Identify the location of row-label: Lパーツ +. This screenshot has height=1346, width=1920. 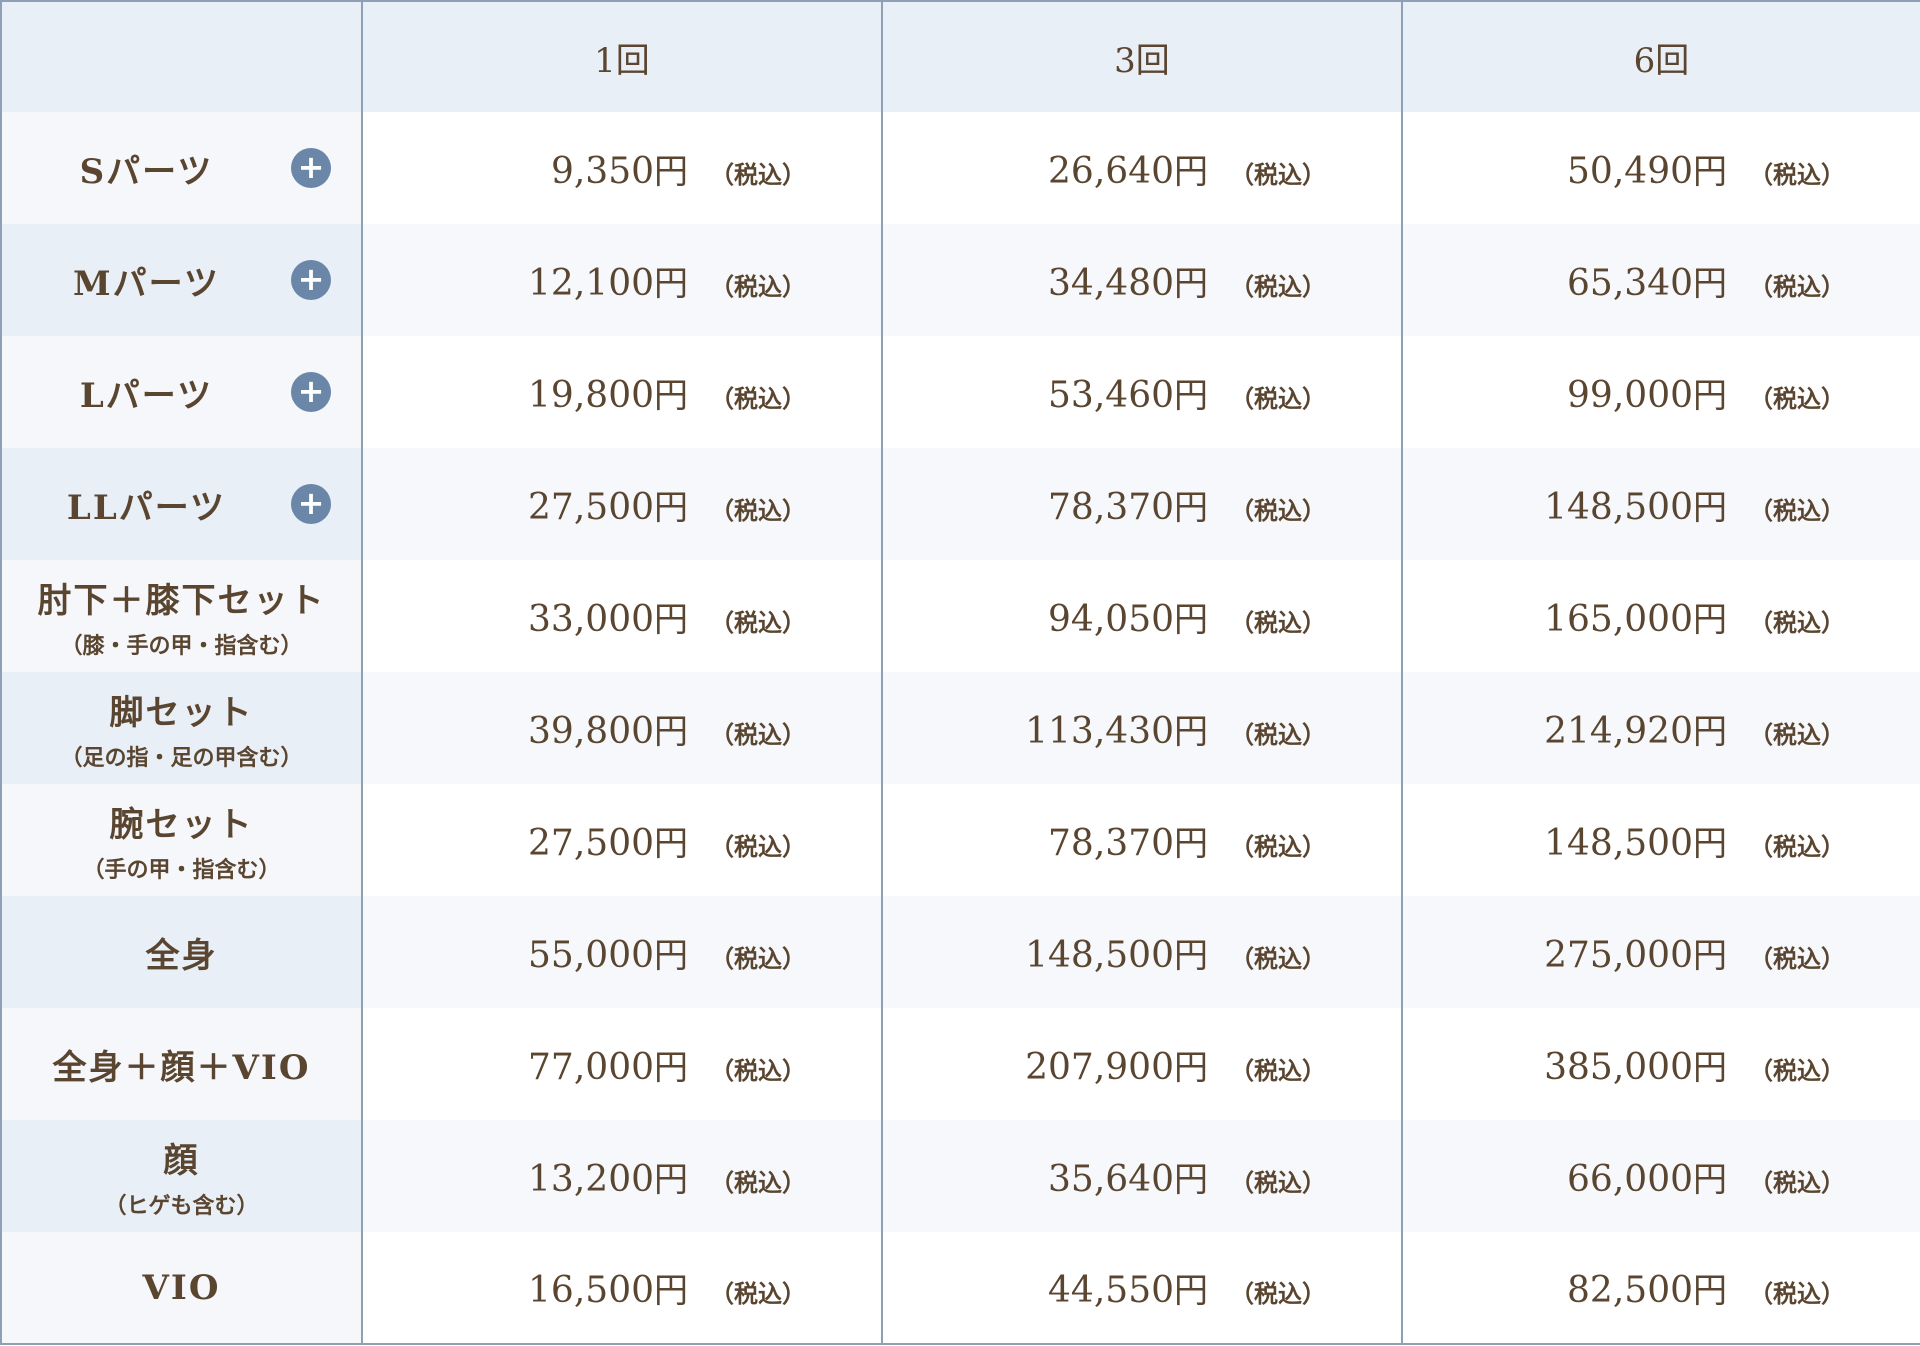
(181, 392).